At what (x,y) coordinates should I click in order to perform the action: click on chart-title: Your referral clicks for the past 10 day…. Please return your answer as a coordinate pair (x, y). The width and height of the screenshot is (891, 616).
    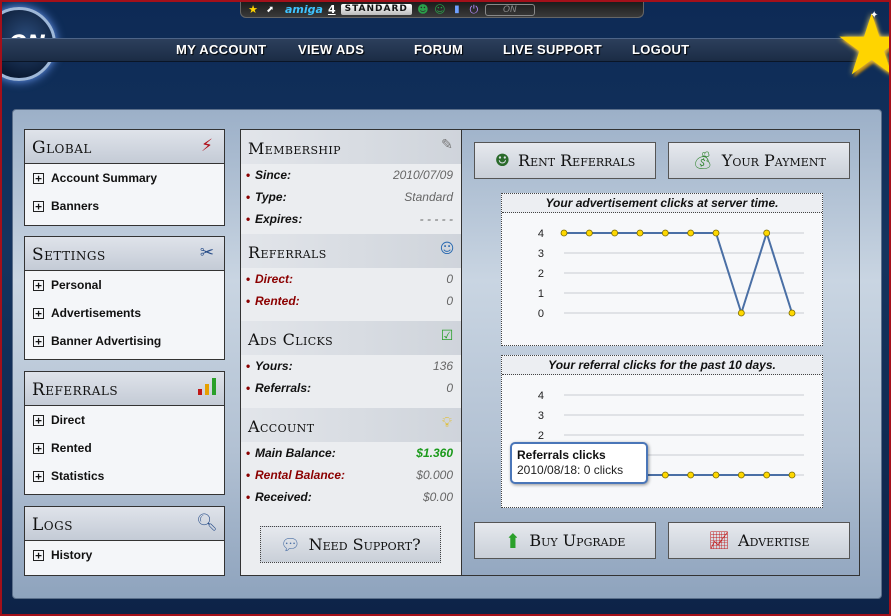
    Looking at the image, I should click on (662, 365).